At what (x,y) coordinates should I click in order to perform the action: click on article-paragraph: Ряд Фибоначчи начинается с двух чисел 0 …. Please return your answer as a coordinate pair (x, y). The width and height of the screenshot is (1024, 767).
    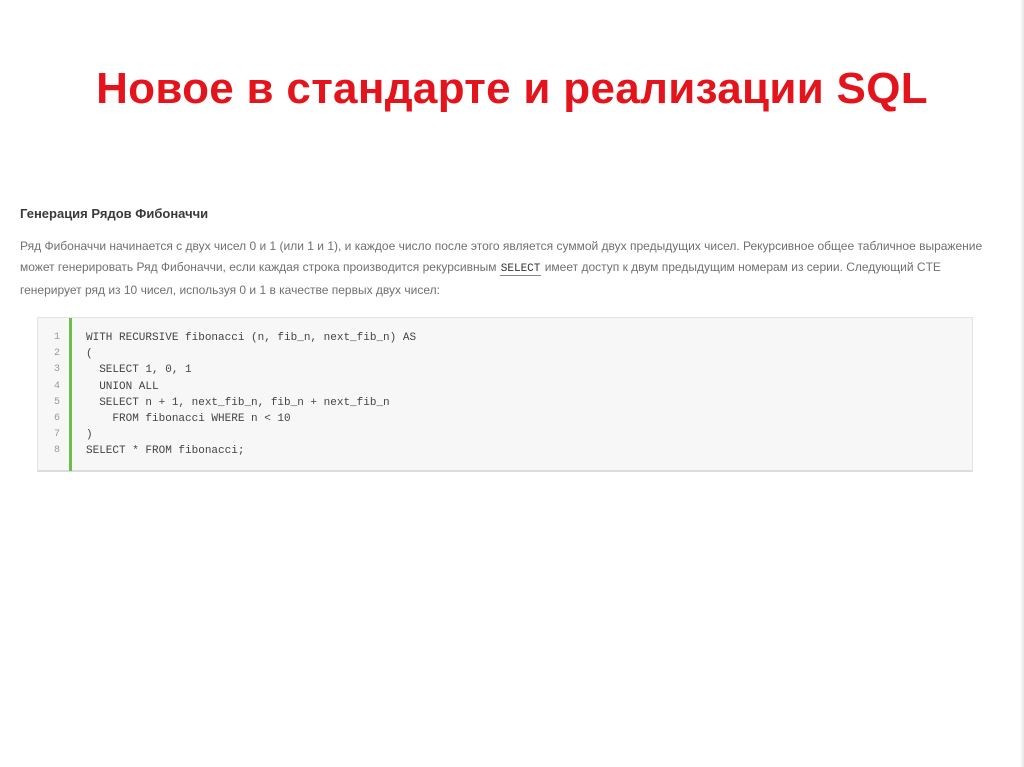
    Looking at the image, I should click on (510, 268).